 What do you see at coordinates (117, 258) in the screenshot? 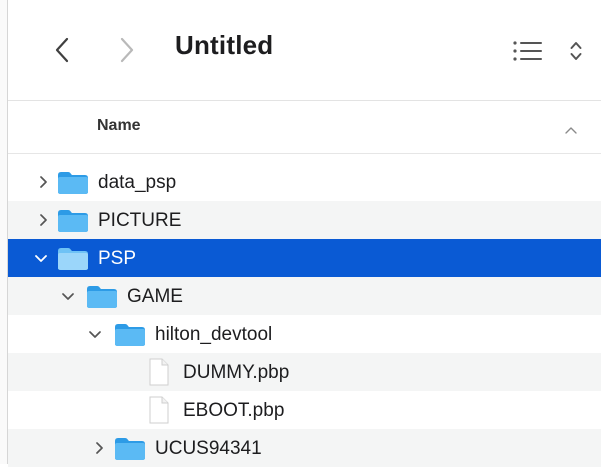
I see `item-label: PSP` at bounding box center [117, 258].